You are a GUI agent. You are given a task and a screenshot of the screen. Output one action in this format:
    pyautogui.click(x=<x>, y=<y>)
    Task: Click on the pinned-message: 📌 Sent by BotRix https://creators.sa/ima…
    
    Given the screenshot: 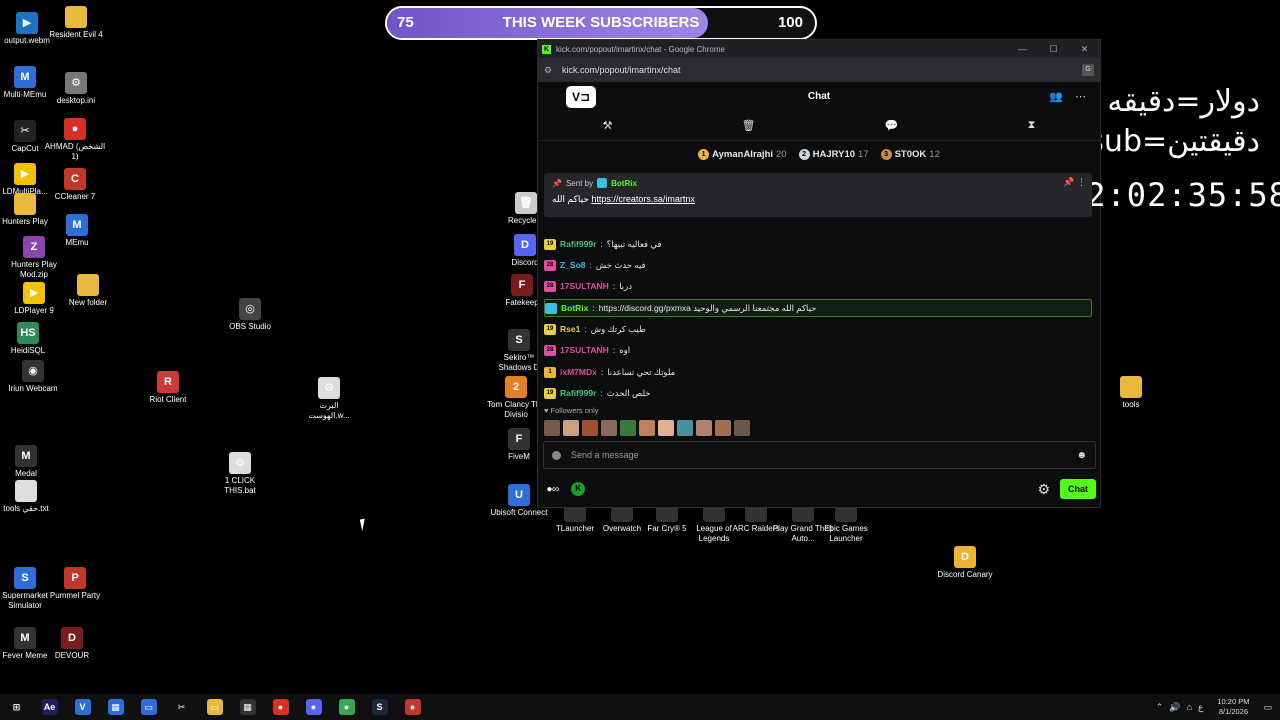 What is the action you would take?
    pyautogui.click(x=818, y=195)
    